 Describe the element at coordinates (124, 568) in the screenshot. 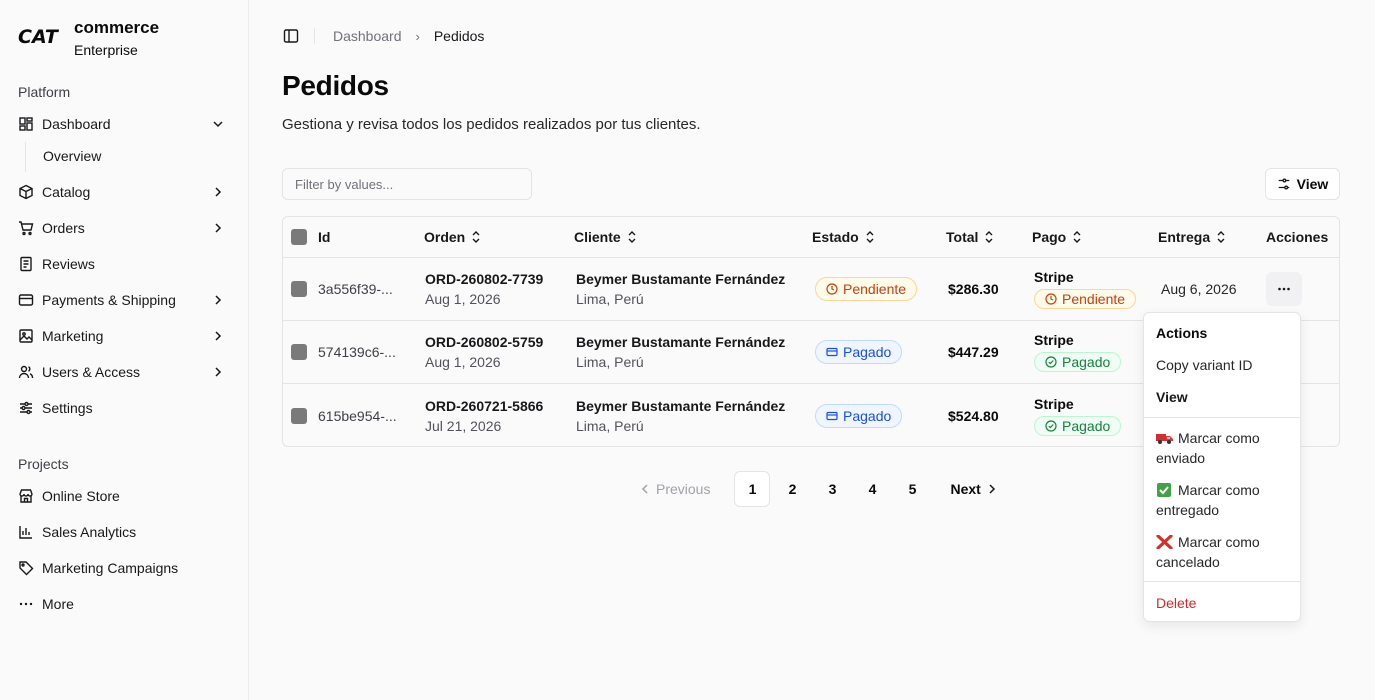

I see `sidebar-item-marketing-campaigns: Marketing Campaigns` at that location.